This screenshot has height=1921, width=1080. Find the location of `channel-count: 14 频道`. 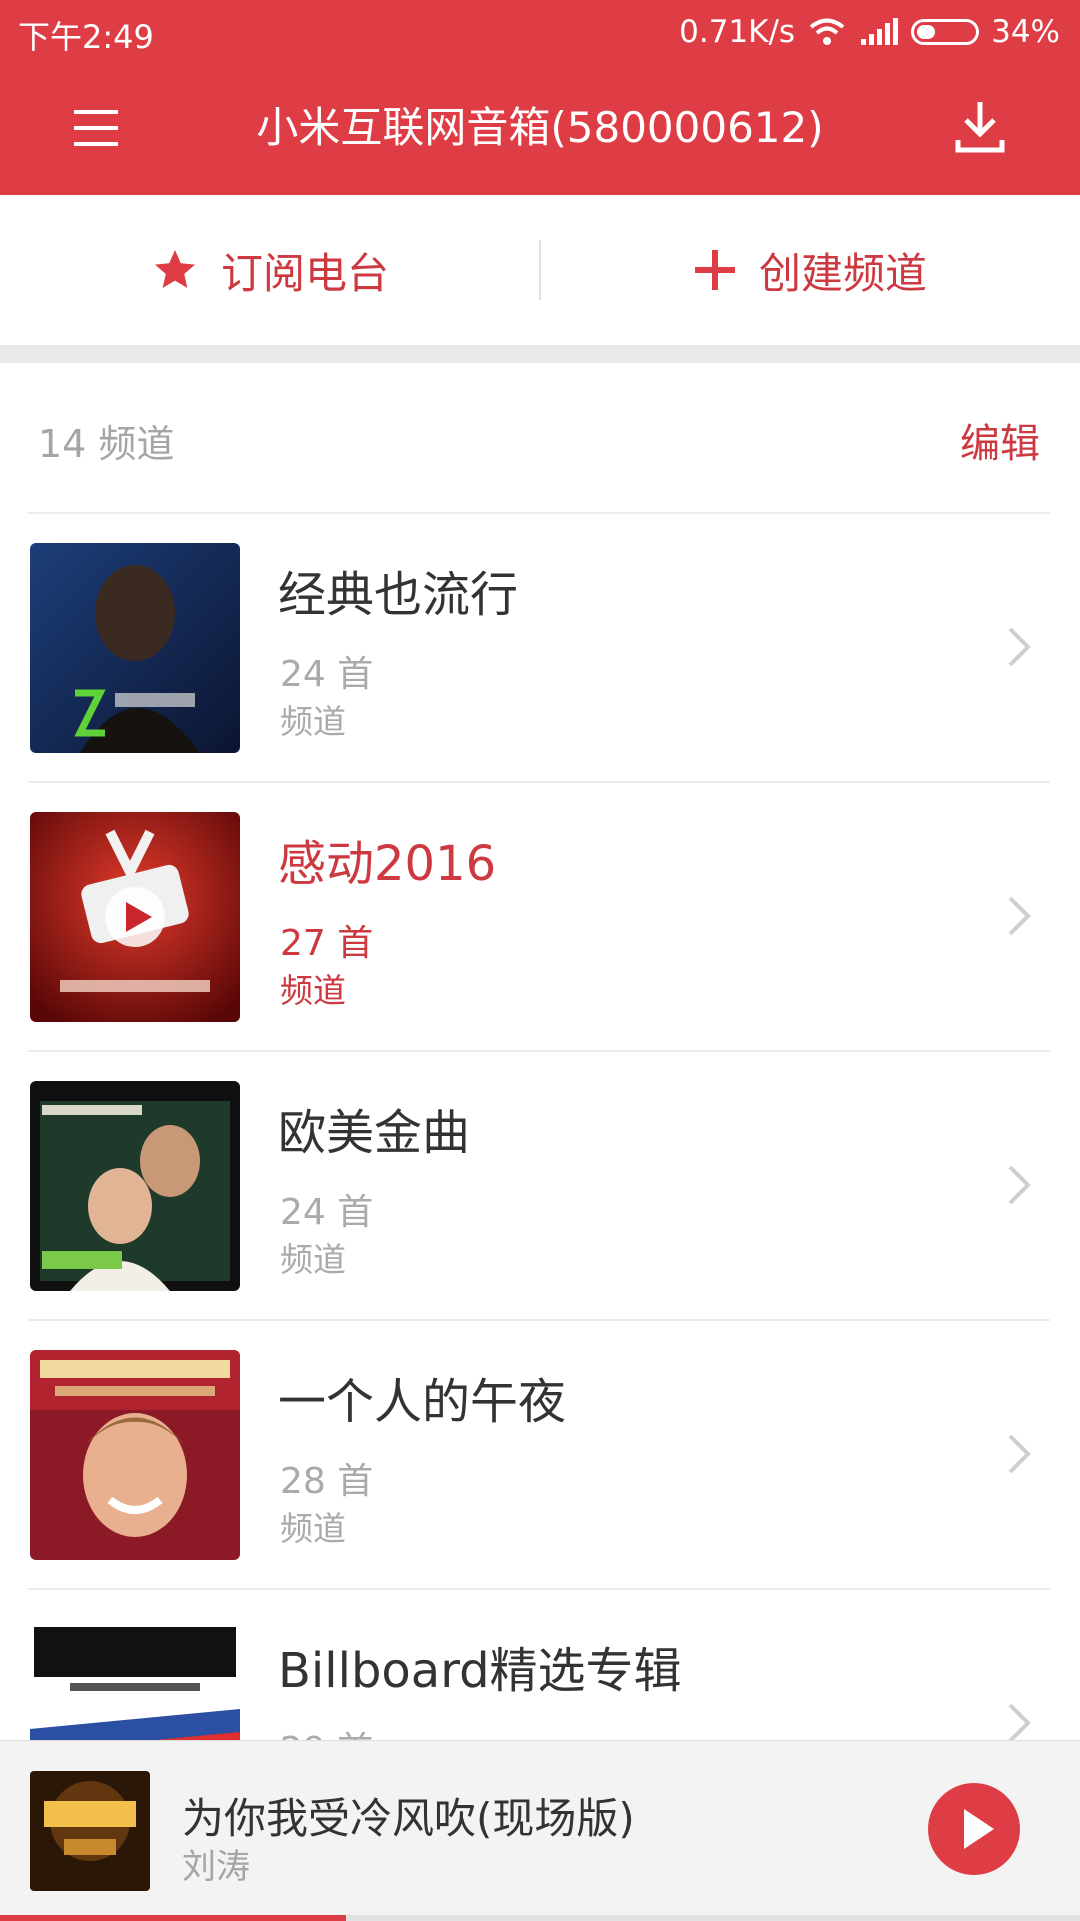

channel-count: 14 频道 is located at coordinates (106, 444).